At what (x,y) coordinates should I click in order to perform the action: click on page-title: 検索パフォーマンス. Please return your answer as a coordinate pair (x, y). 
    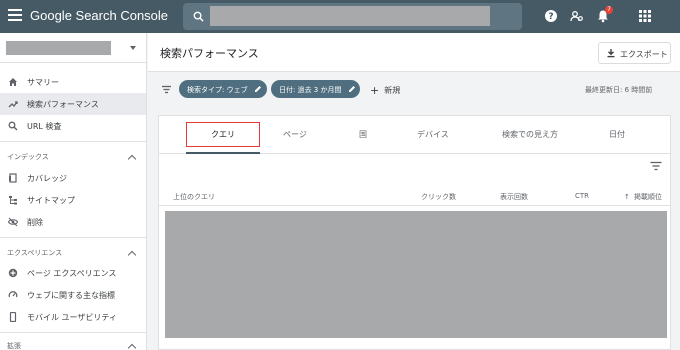
    Looking at the image, I should click on (209, 53).